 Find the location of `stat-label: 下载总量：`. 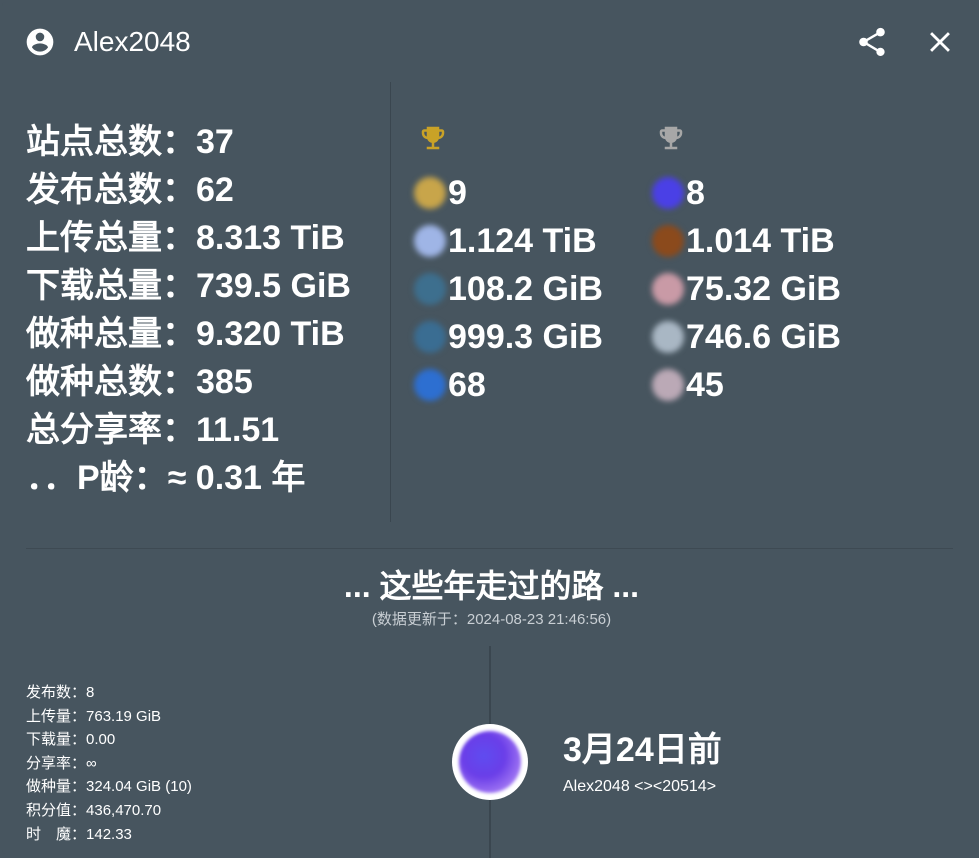

stat-label: 下载总量： is located at coordinates (111, 286).